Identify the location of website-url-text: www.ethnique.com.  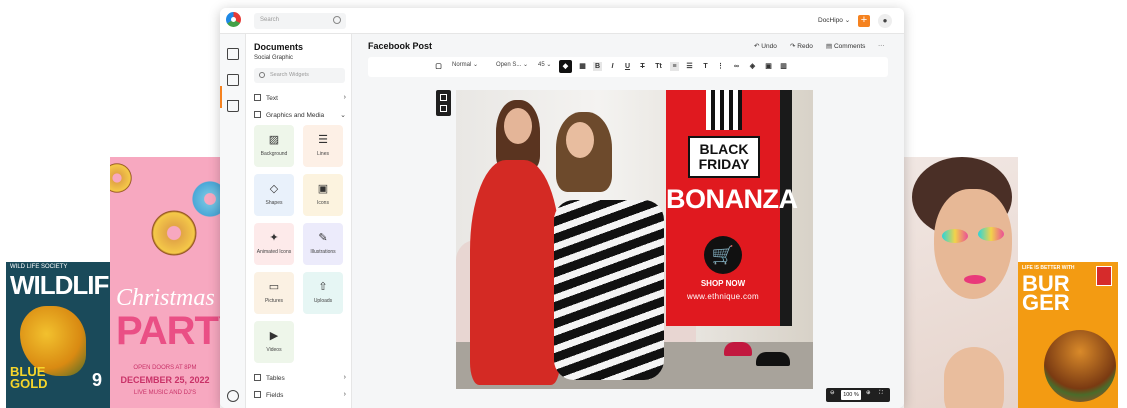
(723, 296).